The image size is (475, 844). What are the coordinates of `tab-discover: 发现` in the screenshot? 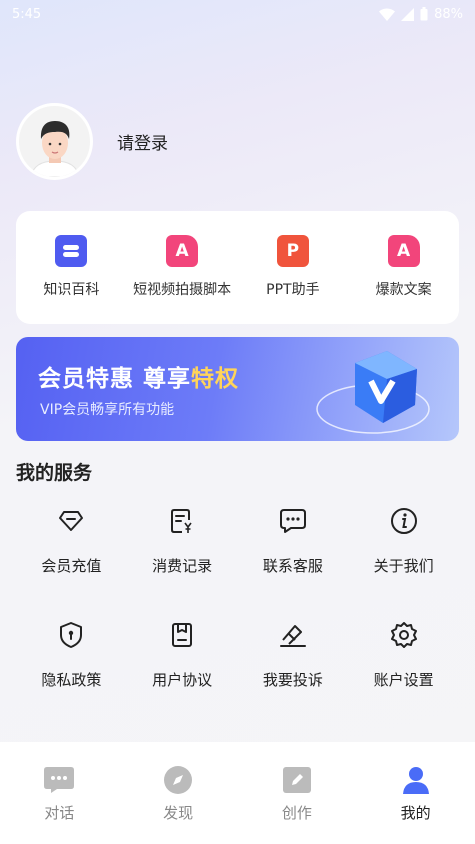 It's located at (178, 793).